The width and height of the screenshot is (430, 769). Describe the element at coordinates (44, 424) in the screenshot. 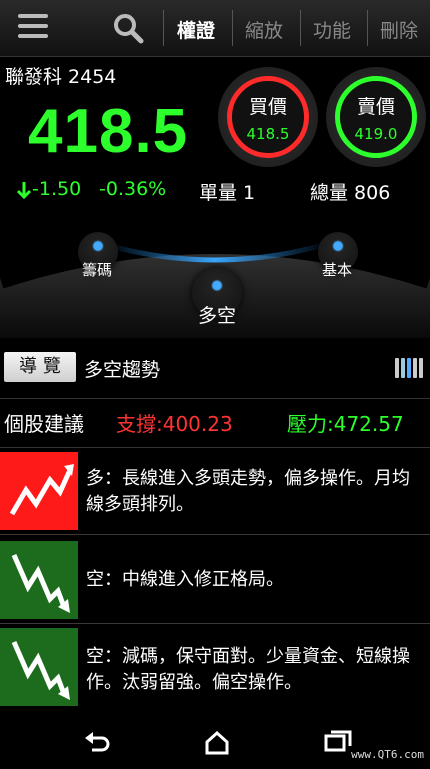

I see `advice-title: 個股建議` at that location.